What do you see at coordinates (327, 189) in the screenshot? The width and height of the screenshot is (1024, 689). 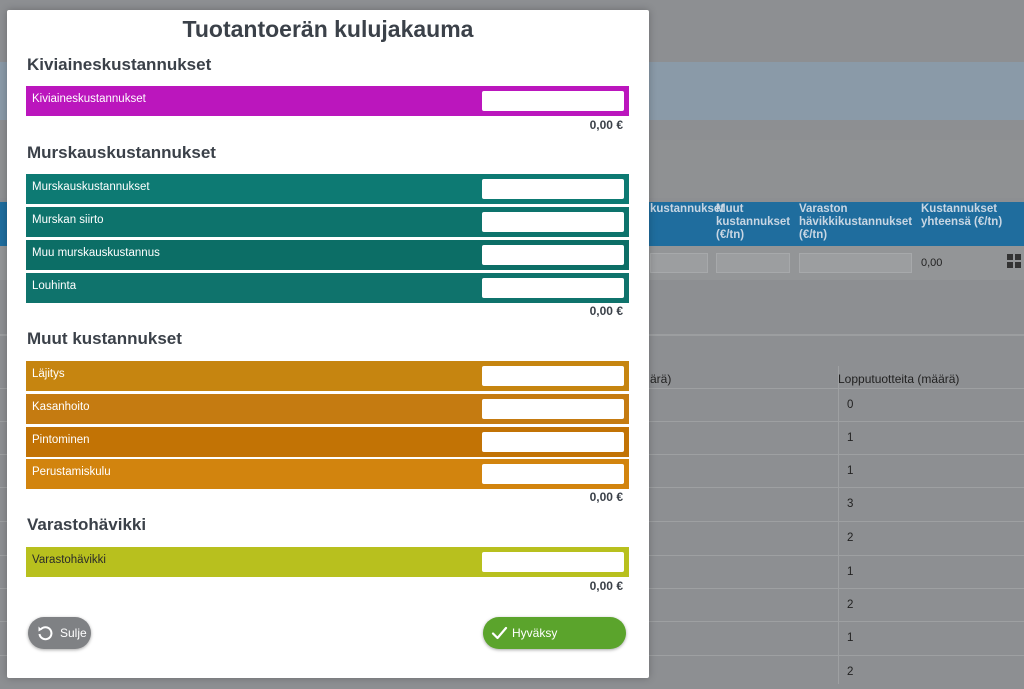 I see `cost-row: Murskauskustannukset` at bounding box center [327, 189].